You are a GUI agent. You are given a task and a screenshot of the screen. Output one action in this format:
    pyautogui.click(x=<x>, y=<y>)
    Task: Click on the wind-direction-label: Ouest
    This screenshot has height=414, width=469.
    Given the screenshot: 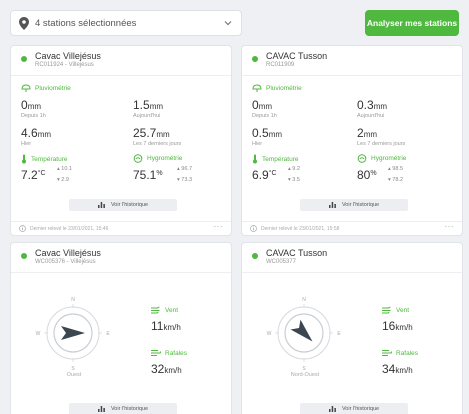 What is the action you would take?
    pyautogui.click(x=74, y=375)
    